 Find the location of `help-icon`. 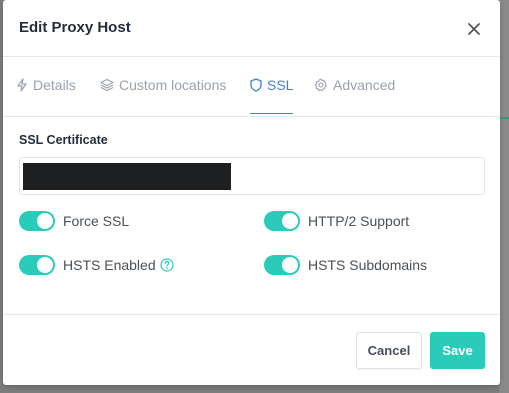

help-icon is located at coordinates (167, 265).